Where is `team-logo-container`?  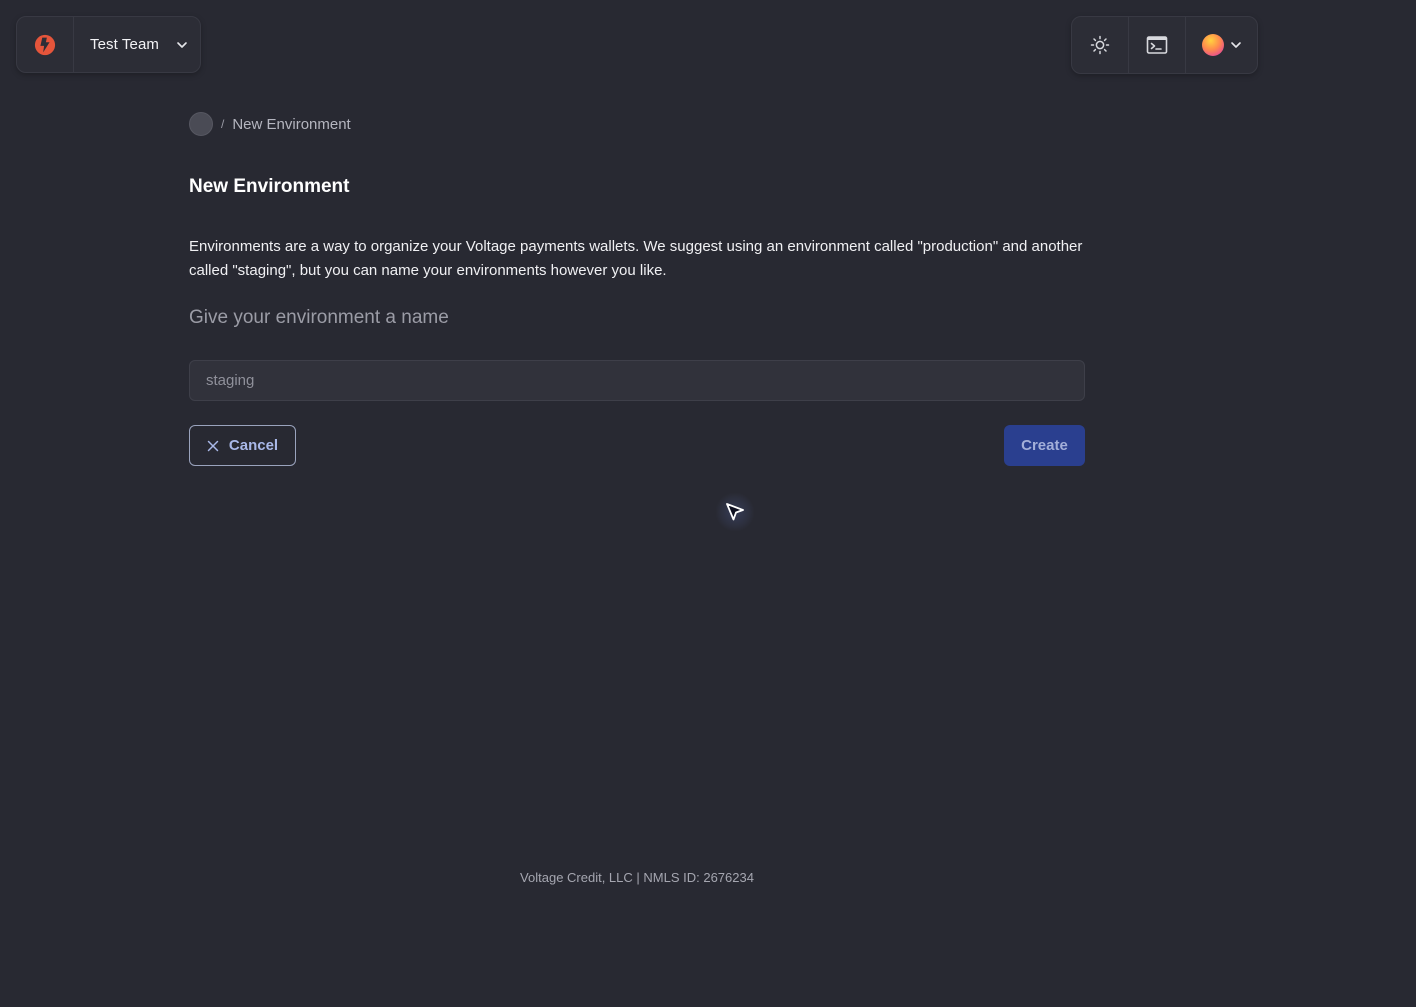
team-logo-container is located at coordinates (45, 44).